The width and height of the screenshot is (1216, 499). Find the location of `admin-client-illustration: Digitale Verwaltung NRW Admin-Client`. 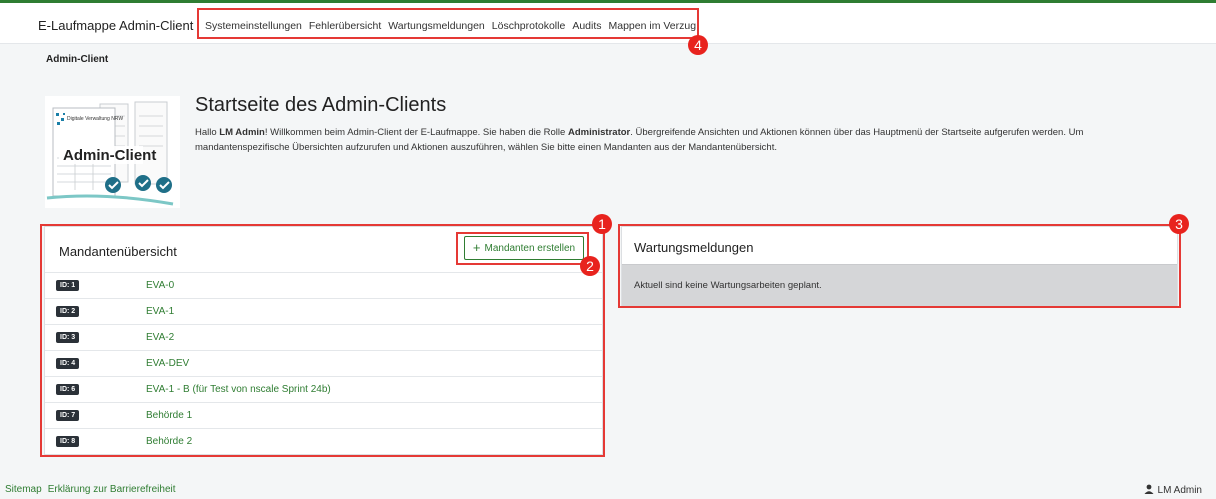

admin-client-illustration: Digitale Verwaltung NRW Admin-Client is located at coordinates (112, 152).